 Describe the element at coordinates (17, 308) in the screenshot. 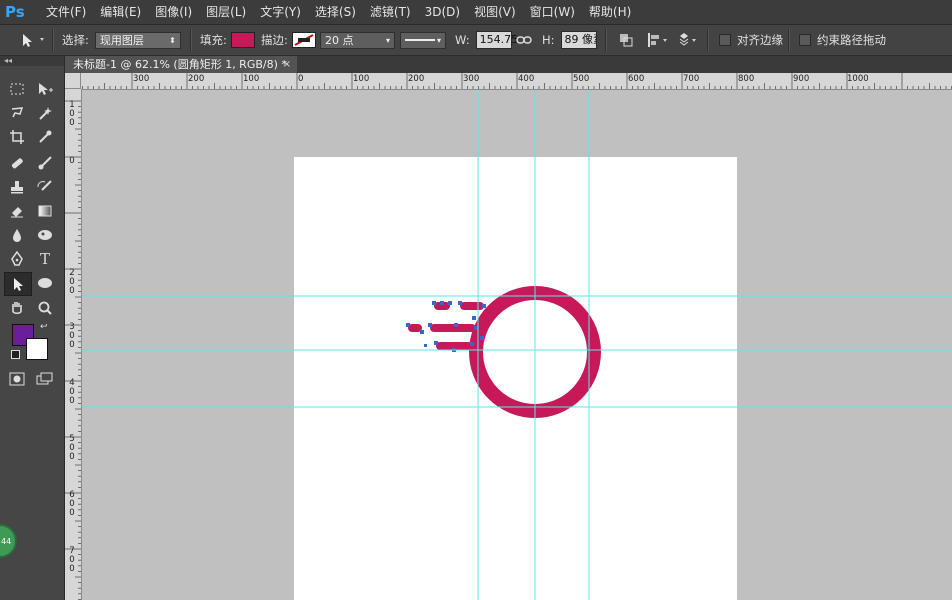

I see `hand-tool` at that location.